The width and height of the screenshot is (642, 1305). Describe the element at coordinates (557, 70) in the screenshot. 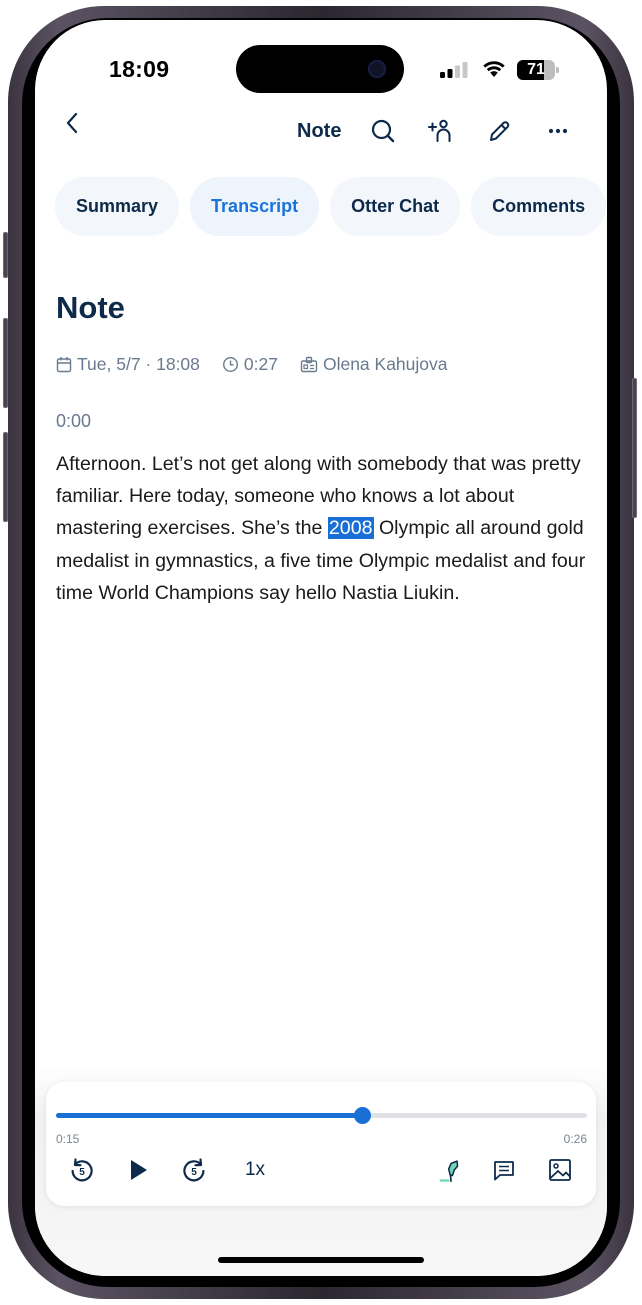

I see `battery-nub` at that location.